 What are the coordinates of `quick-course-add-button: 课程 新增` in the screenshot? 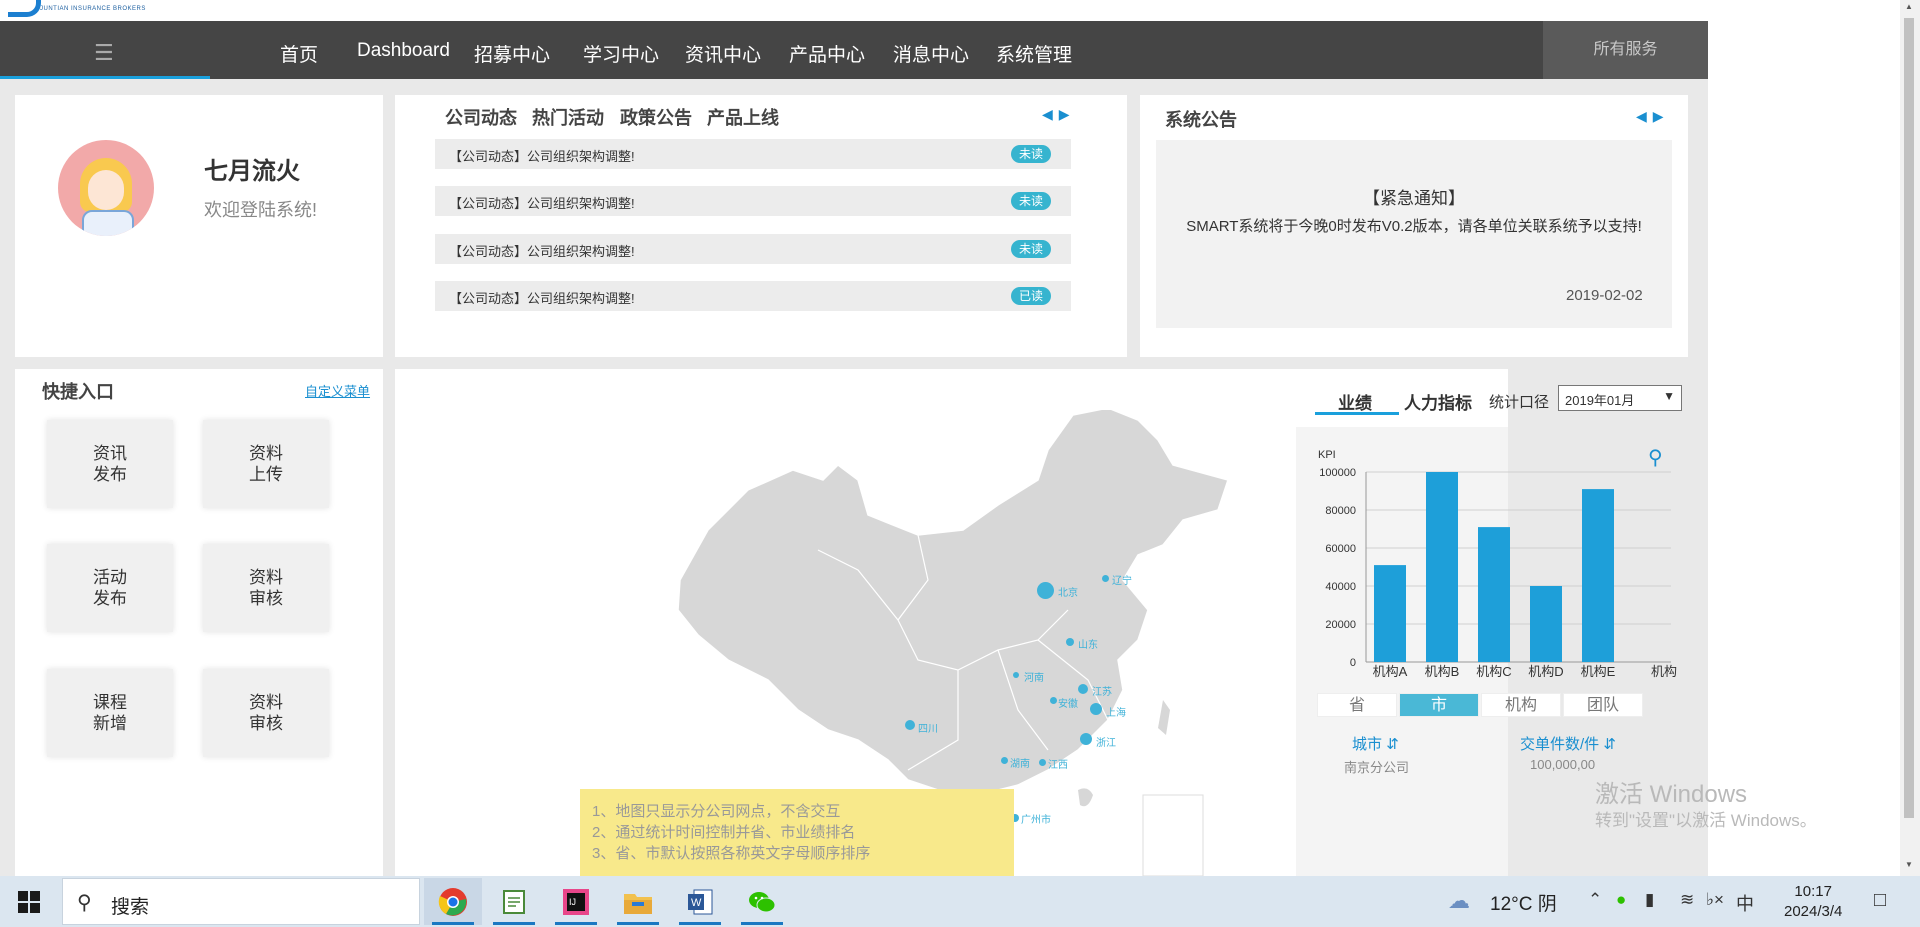 It's located at (110, 713).